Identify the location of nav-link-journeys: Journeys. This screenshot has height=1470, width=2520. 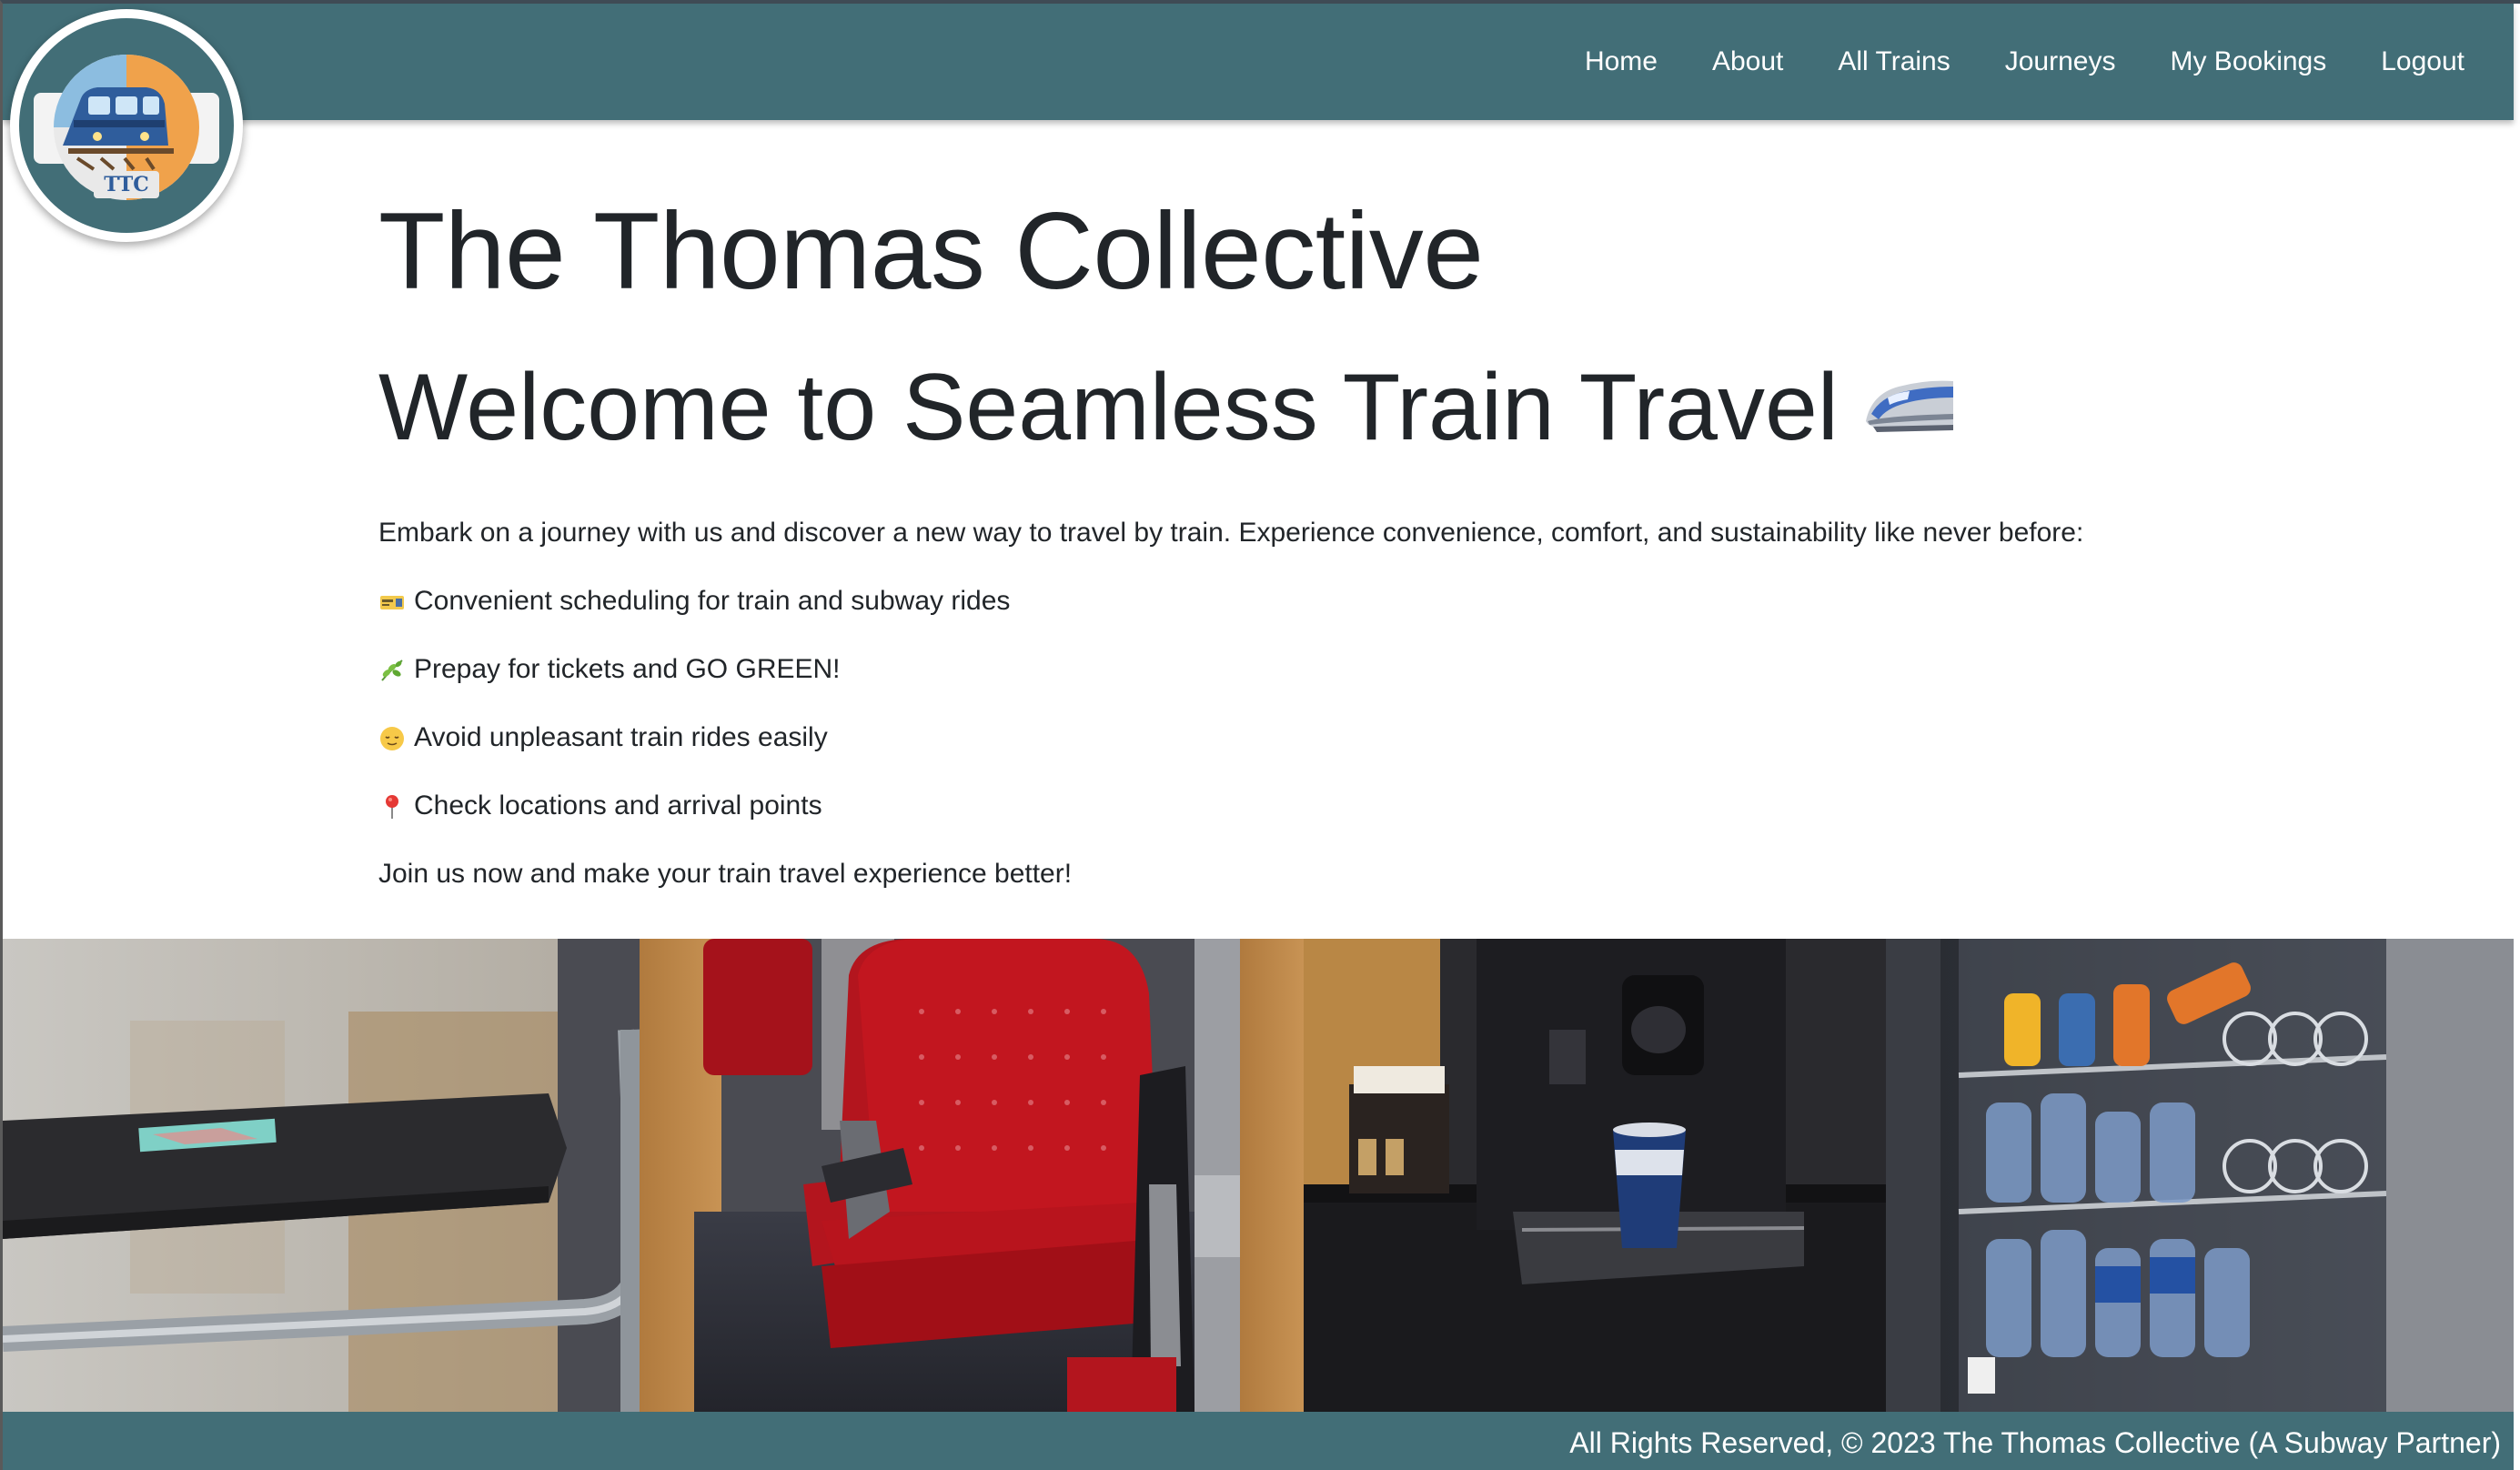
(2061, 61).